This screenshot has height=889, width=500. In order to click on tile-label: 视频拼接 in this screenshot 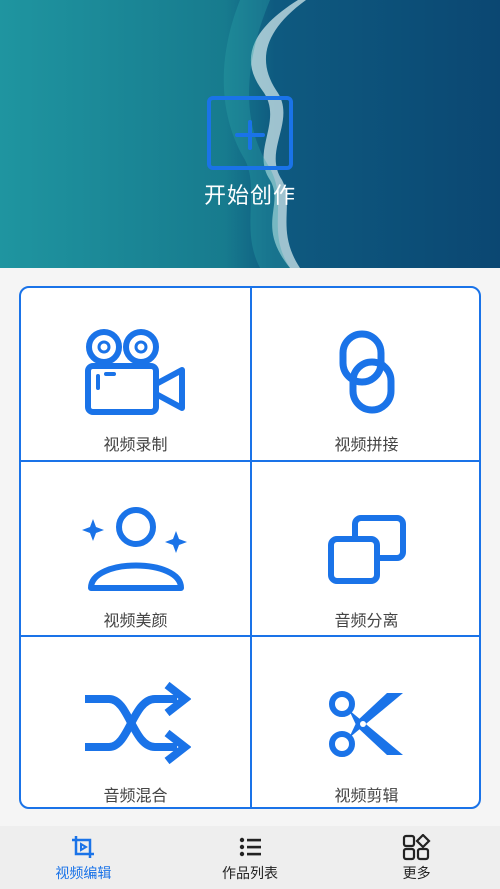, I will do `click(366, 444)`.